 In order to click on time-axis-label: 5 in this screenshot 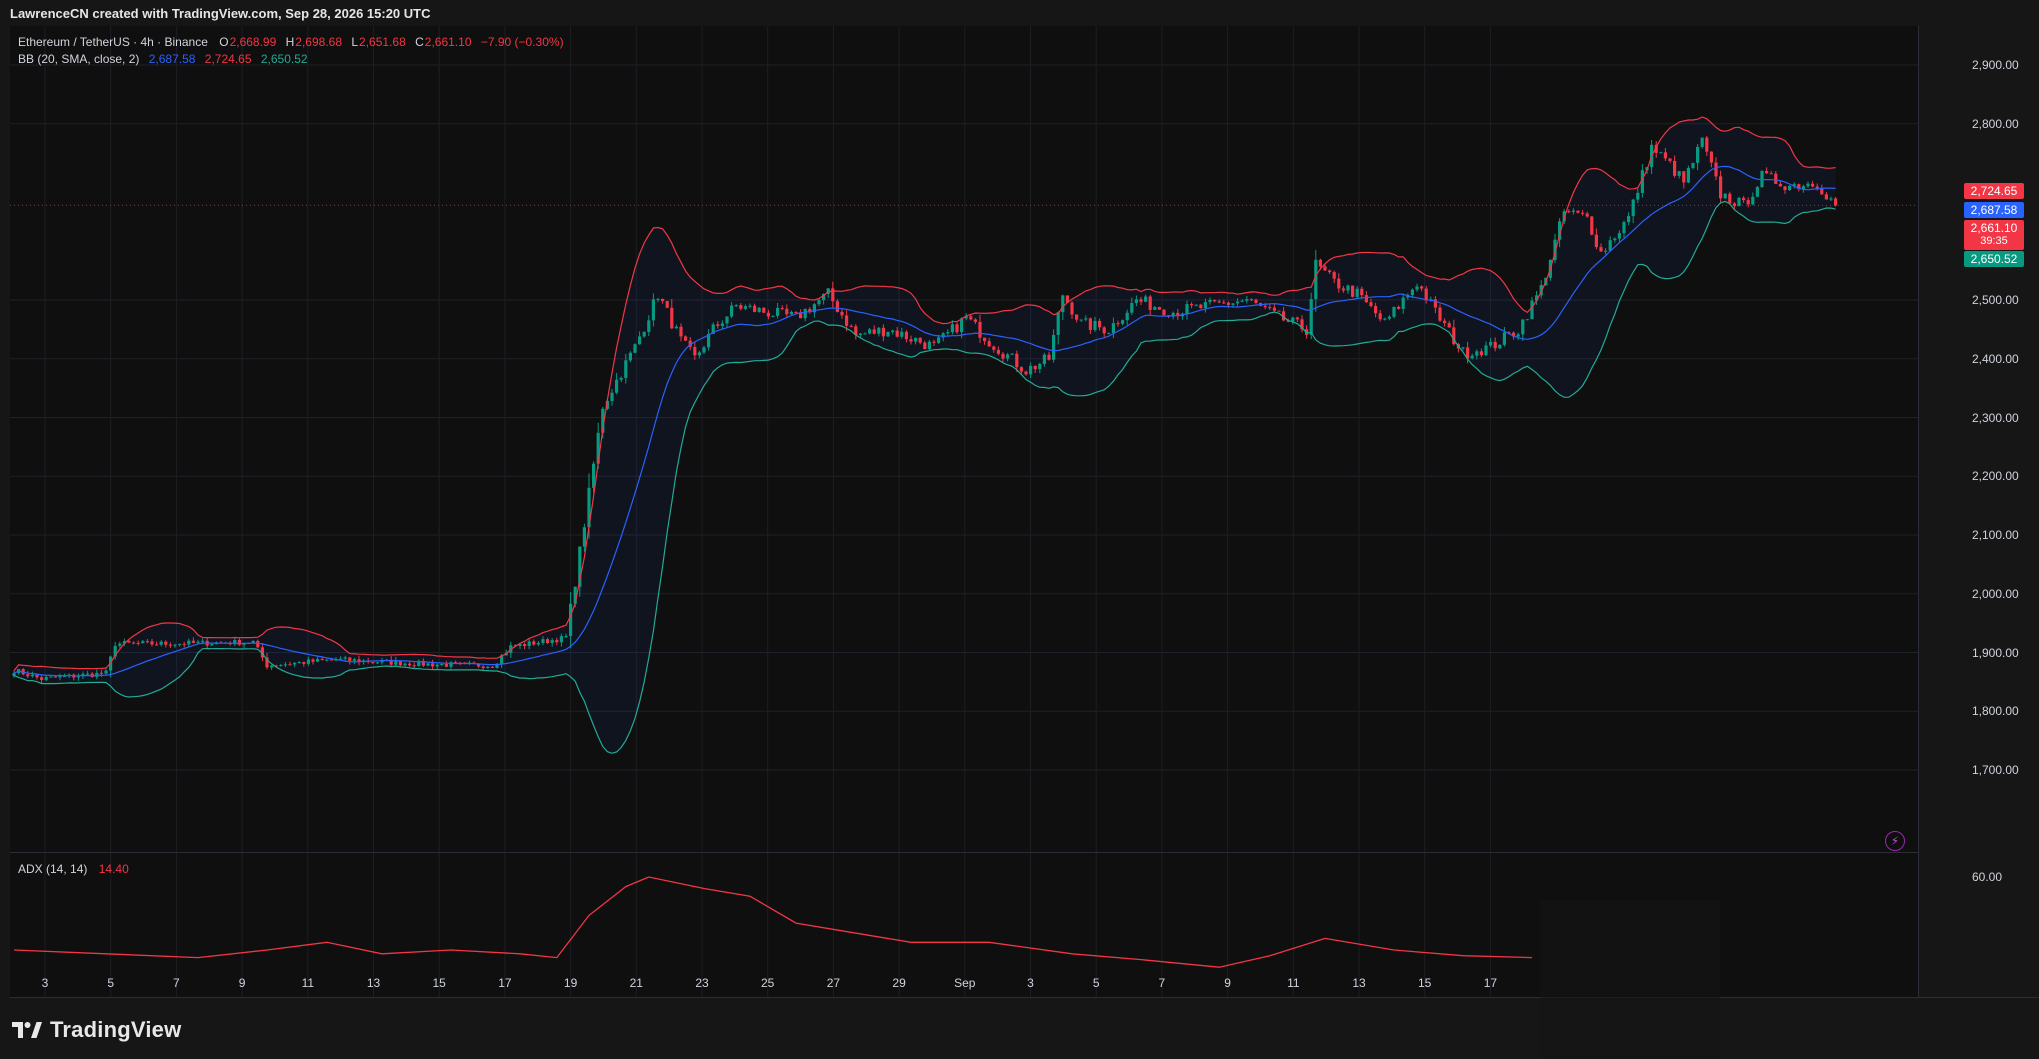, I will do `click(111, 983)`.